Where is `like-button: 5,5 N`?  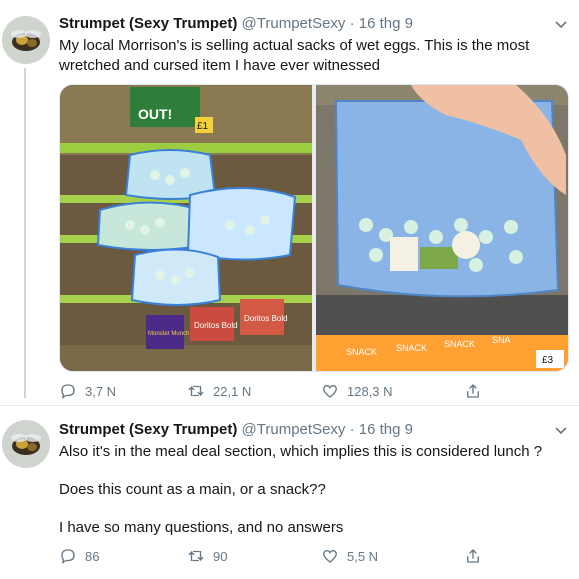
like-button: 5,5 N is located at coordinates (349, 556).